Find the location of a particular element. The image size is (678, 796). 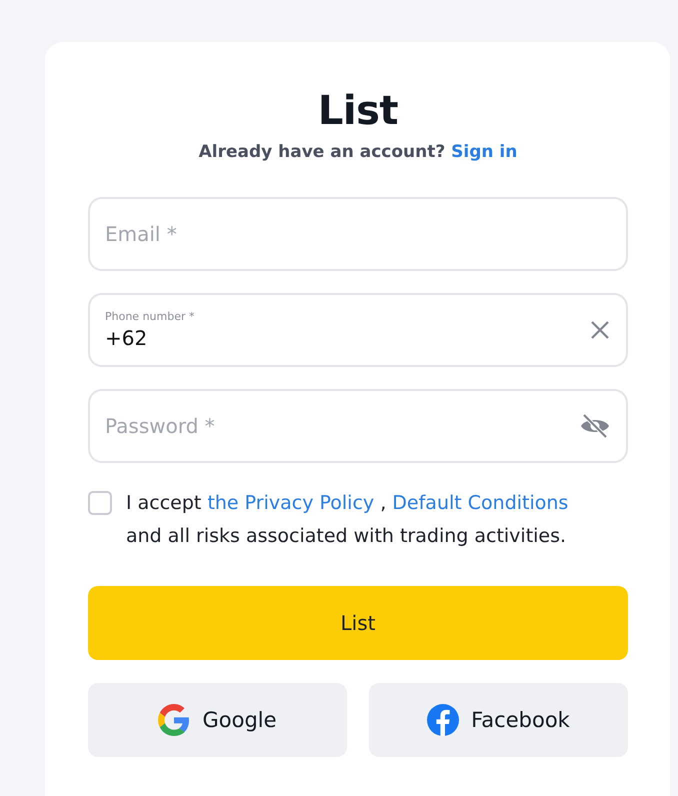

email-field: Email * is located at coordinates (358, 234).